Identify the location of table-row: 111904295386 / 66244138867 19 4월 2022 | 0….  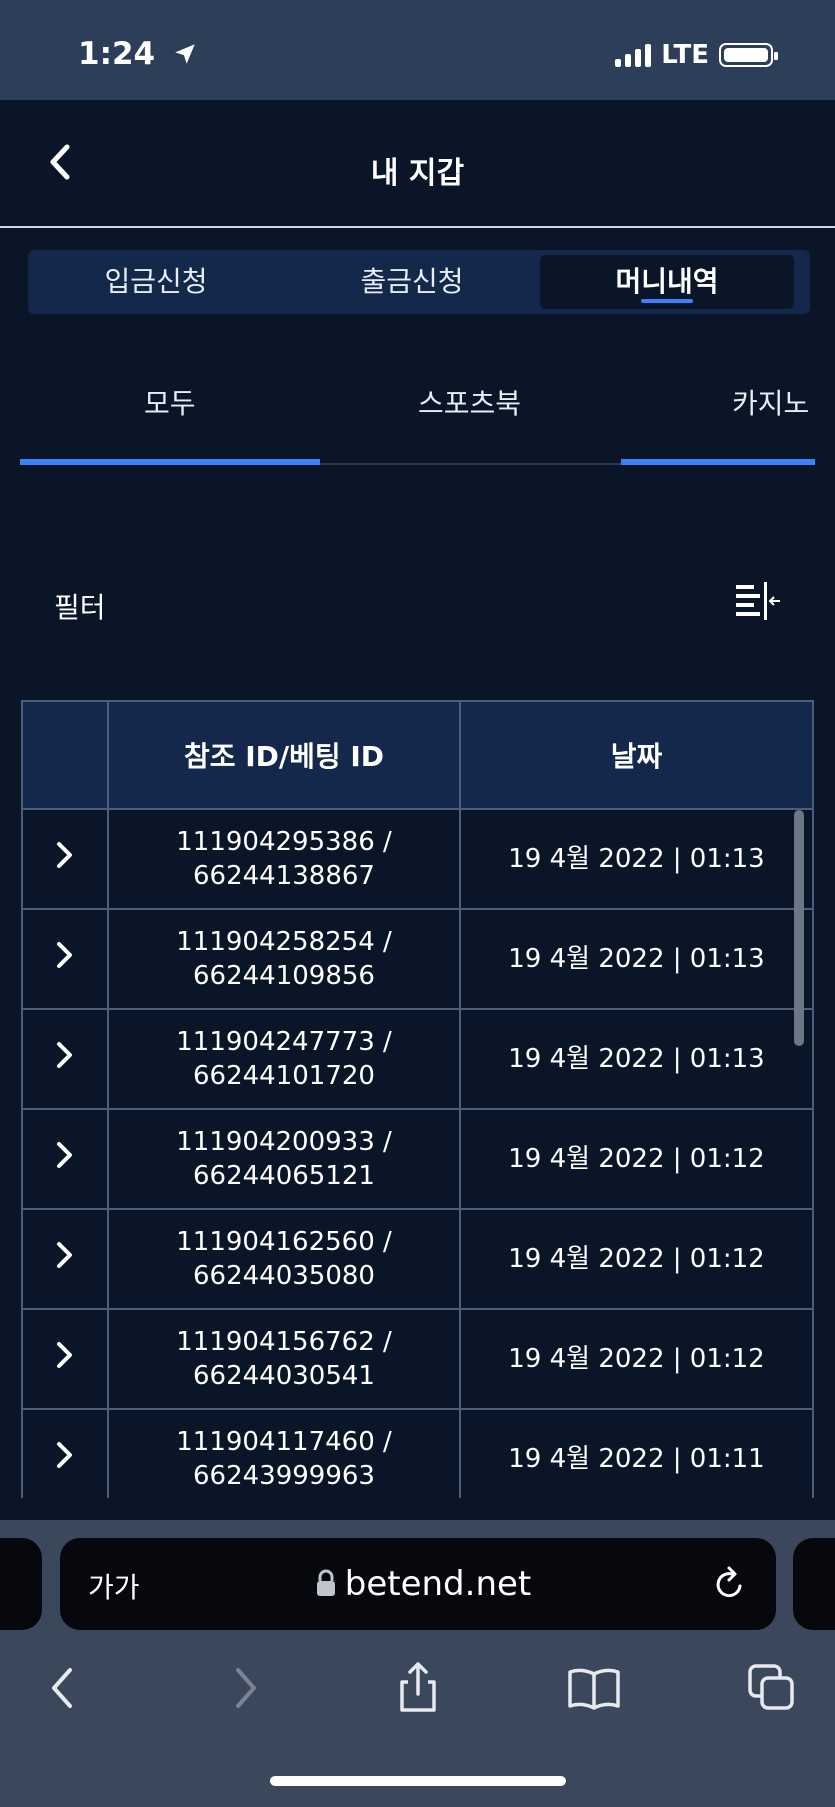
(417, 859).